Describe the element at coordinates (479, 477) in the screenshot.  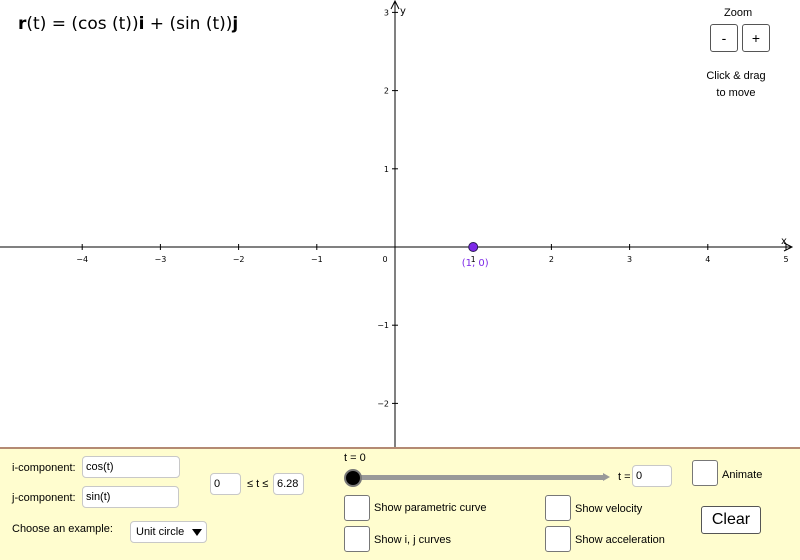
I see `t-slider-track` at that location.